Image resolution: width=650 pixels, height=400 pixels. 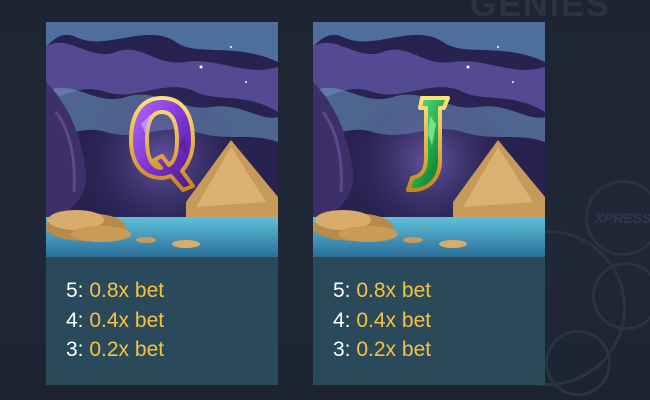 I want to click on background-xpress-button: XPRESS, so click(x=617, y=218).